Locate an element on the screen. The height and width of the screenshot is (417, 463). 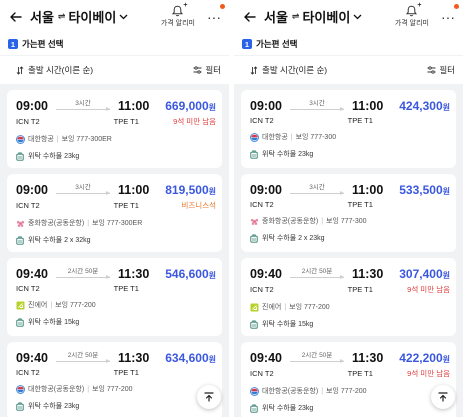
baggage-allowance: 위탁 수하물 23kg is located at coordinates (54, 406).